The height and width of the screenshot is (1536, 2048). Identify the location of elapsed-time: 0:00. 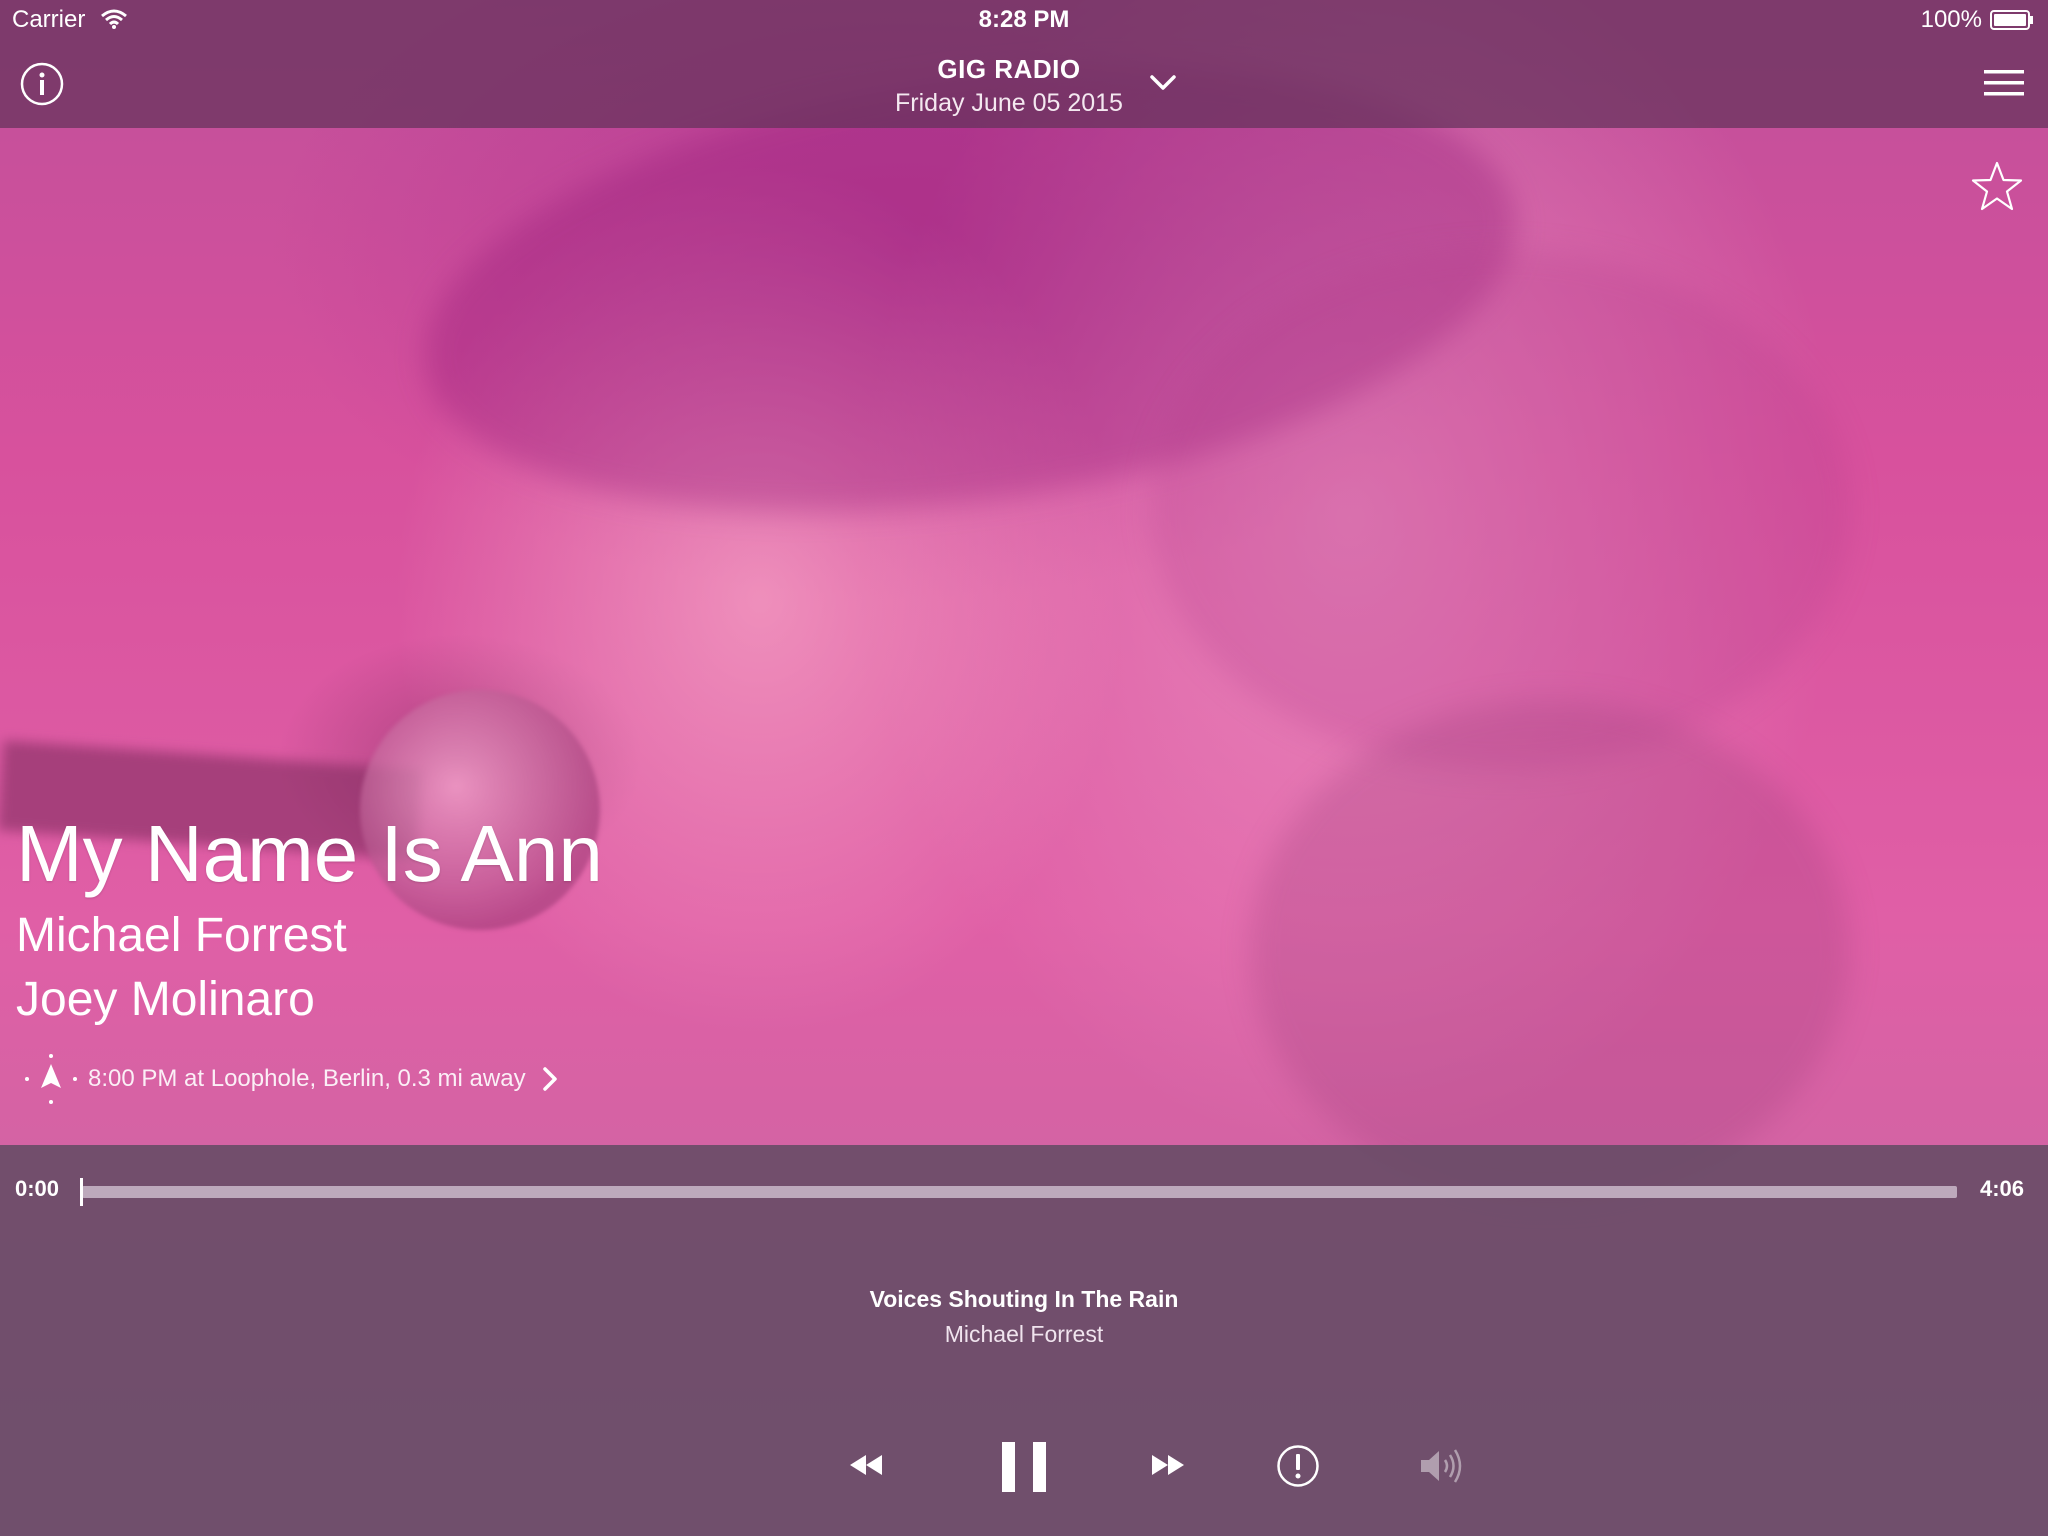
(37, 1188).